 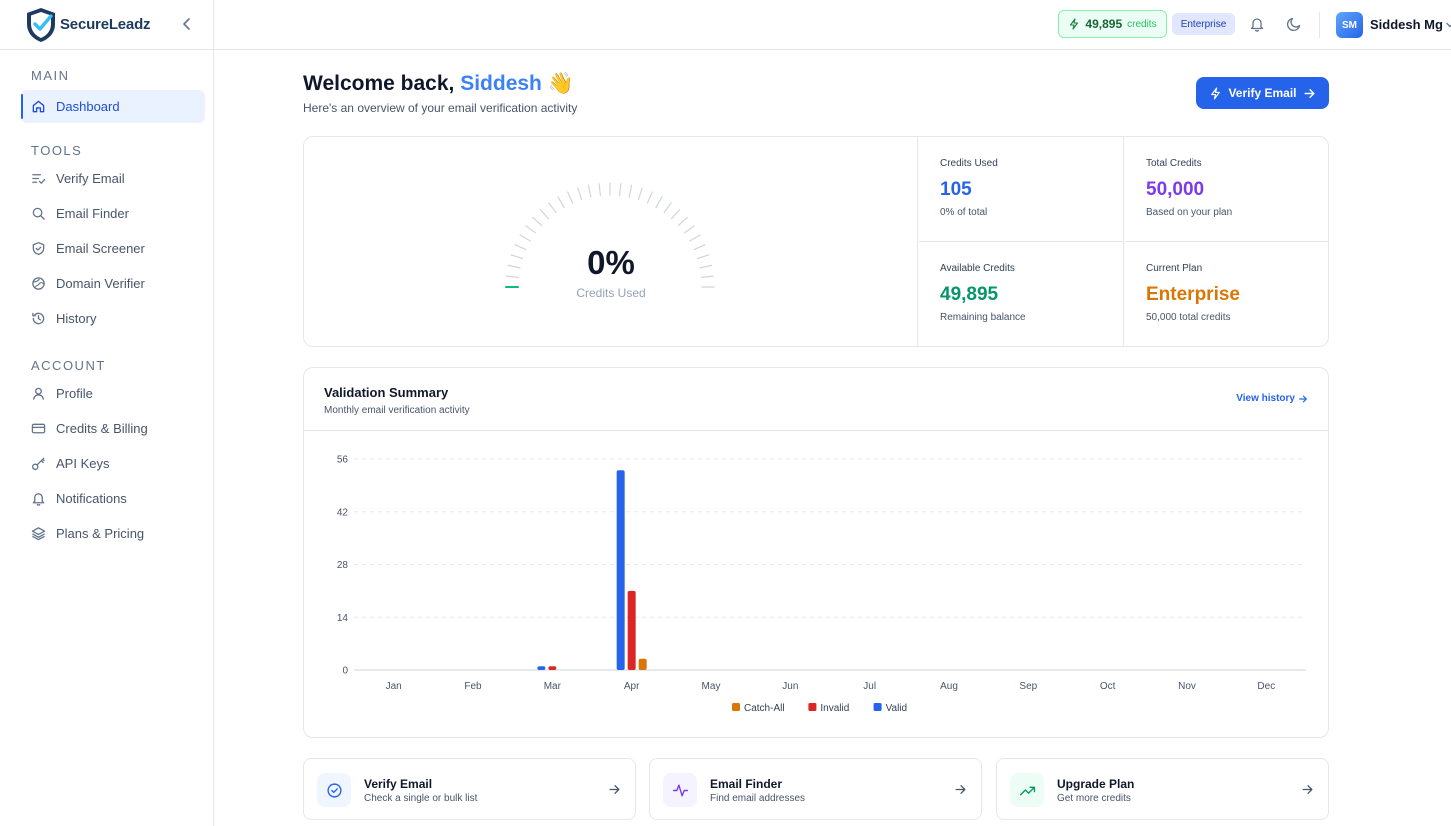 What do you see at coordinates (398, 784) in the screenshot?
I see `quick-action-title: Verify Email` at bounding box center [398, 784].